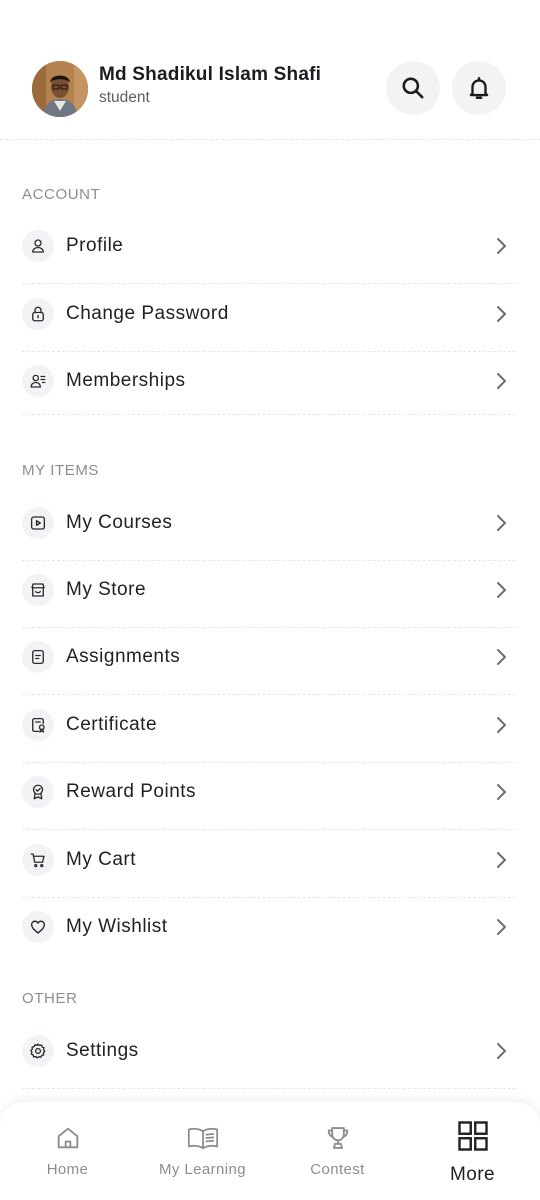  Describe the element at coordinates (38, 725) in the screenshot. I see `certificate-icon` at that location.